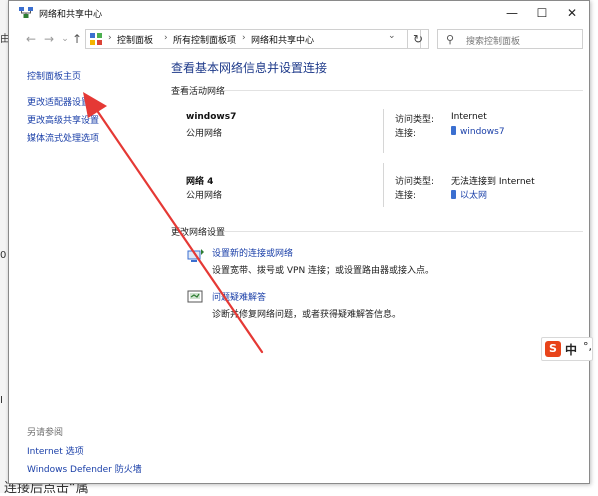 The image size is (598, 496). What do you see at coordinates (587, 346) in the screenshot?
I see `ime-punctuation-label: °,` at bounding box center [587, 346].